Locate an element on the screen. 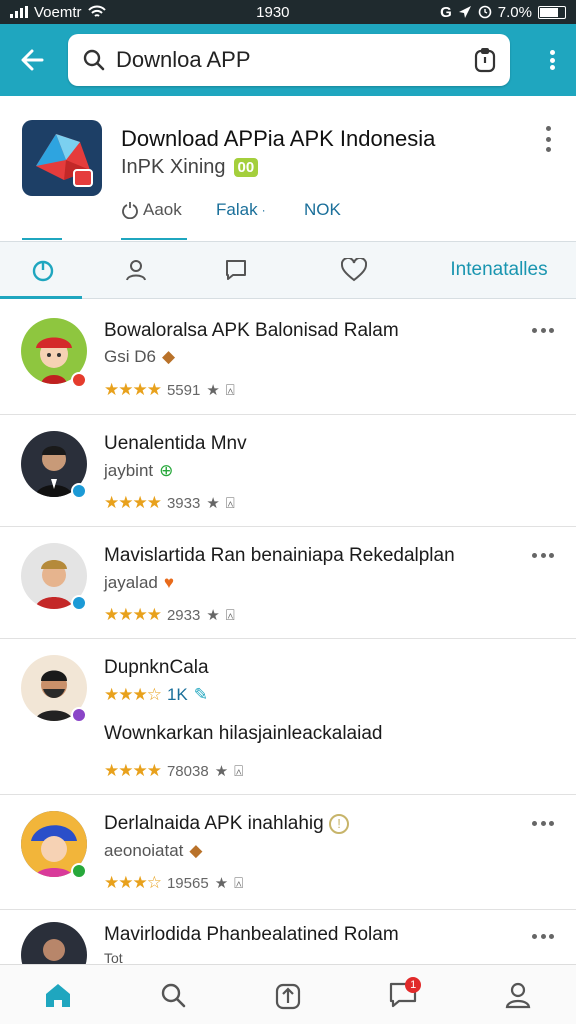 This screenshot has height=1024, width=576. item-subtitle-text: Gsi D6 is located at coordinates (130, 356).